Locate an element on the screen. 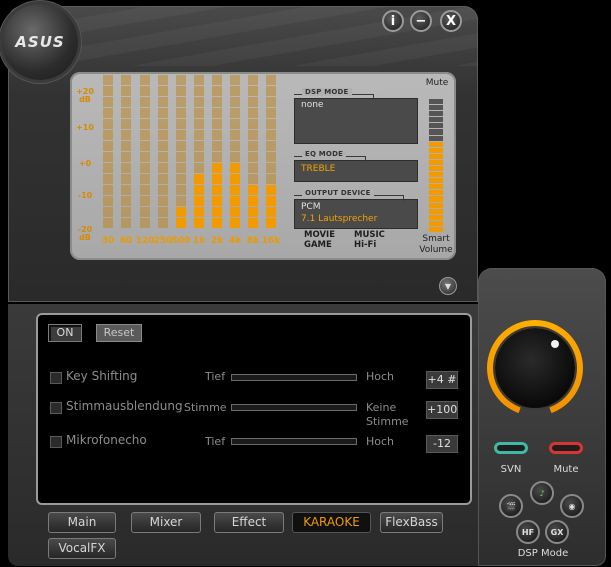 The width and height of the screenshot is (611, 567). minimize-button: − is located at coordinates (421, 21).